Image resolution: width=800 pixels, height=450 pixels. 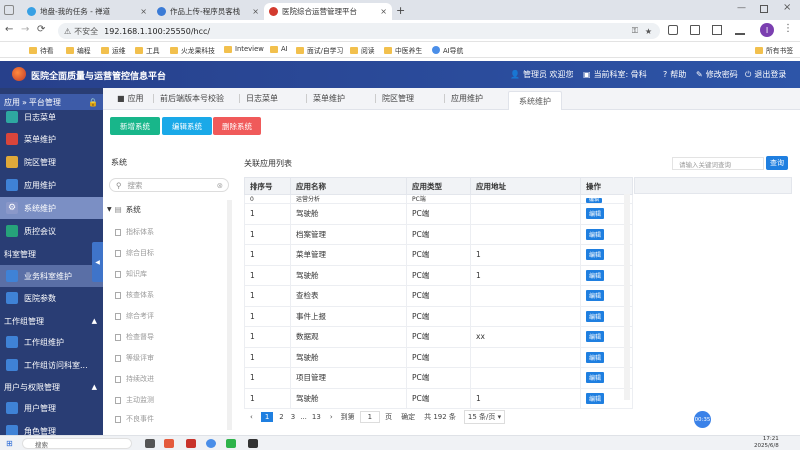 I want to click on sidebar-item-role-manage: 角色管理, so click(x=51, y=427).